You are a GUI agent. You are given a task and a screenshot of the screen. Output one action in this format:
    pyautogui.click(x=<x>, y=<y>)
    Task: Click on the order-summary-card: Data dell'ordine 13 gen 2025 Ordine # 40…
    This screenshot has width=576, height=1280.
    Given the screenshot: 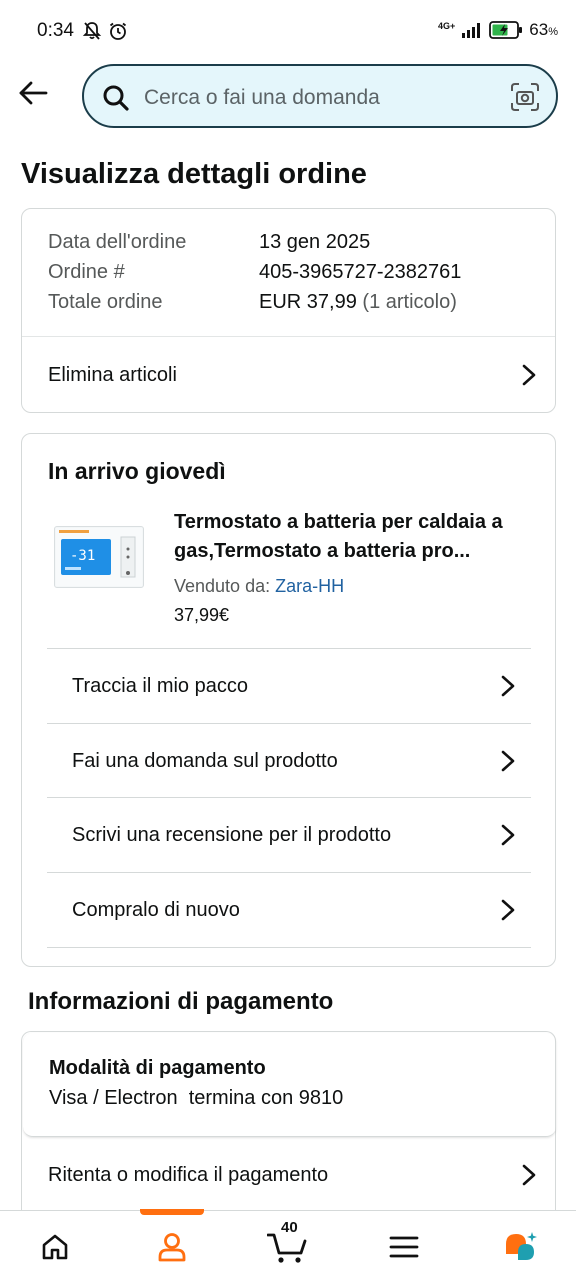 What is the action you would take?
    pyautogui.click(x=288, y=310)
    